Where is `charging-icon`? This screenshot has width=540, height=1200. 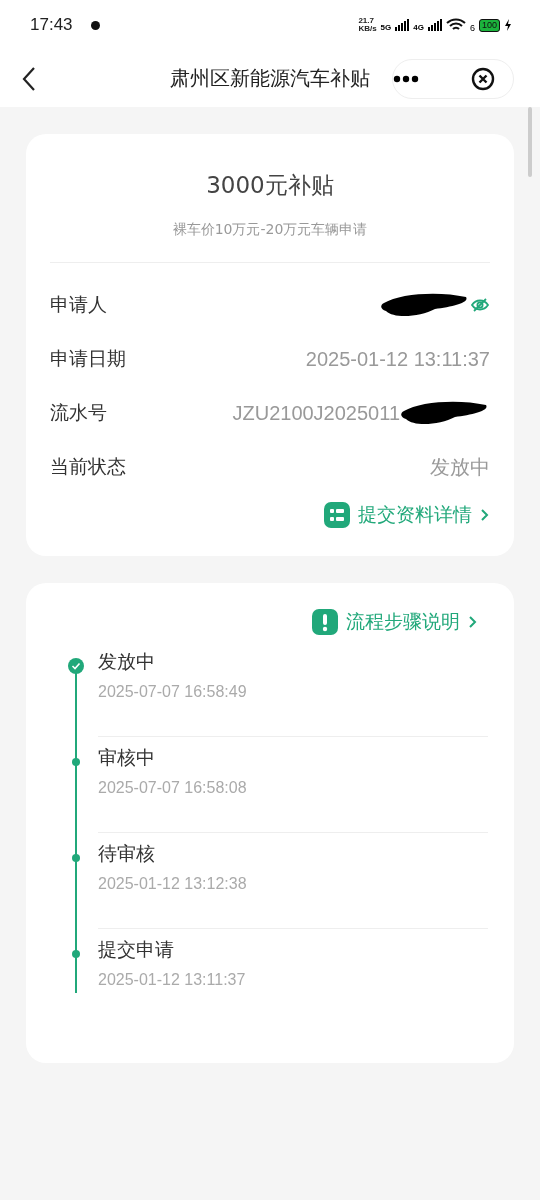
charging-icon is located at coordinates (508, 25).